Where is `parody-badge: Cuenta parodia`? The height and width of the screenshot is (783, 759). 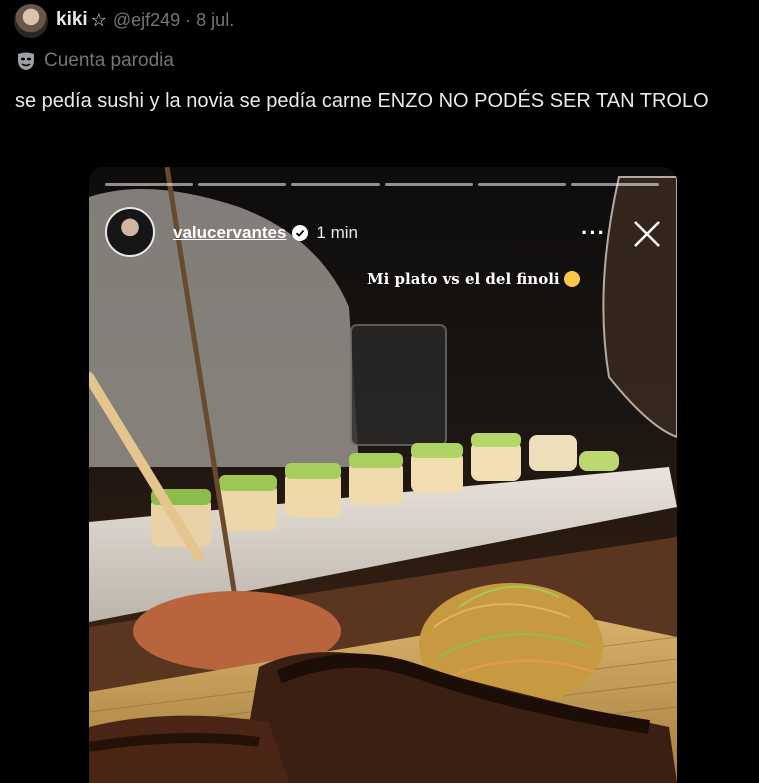
parody-badge: Cuenta parodia is located at coordinates (94, 61).